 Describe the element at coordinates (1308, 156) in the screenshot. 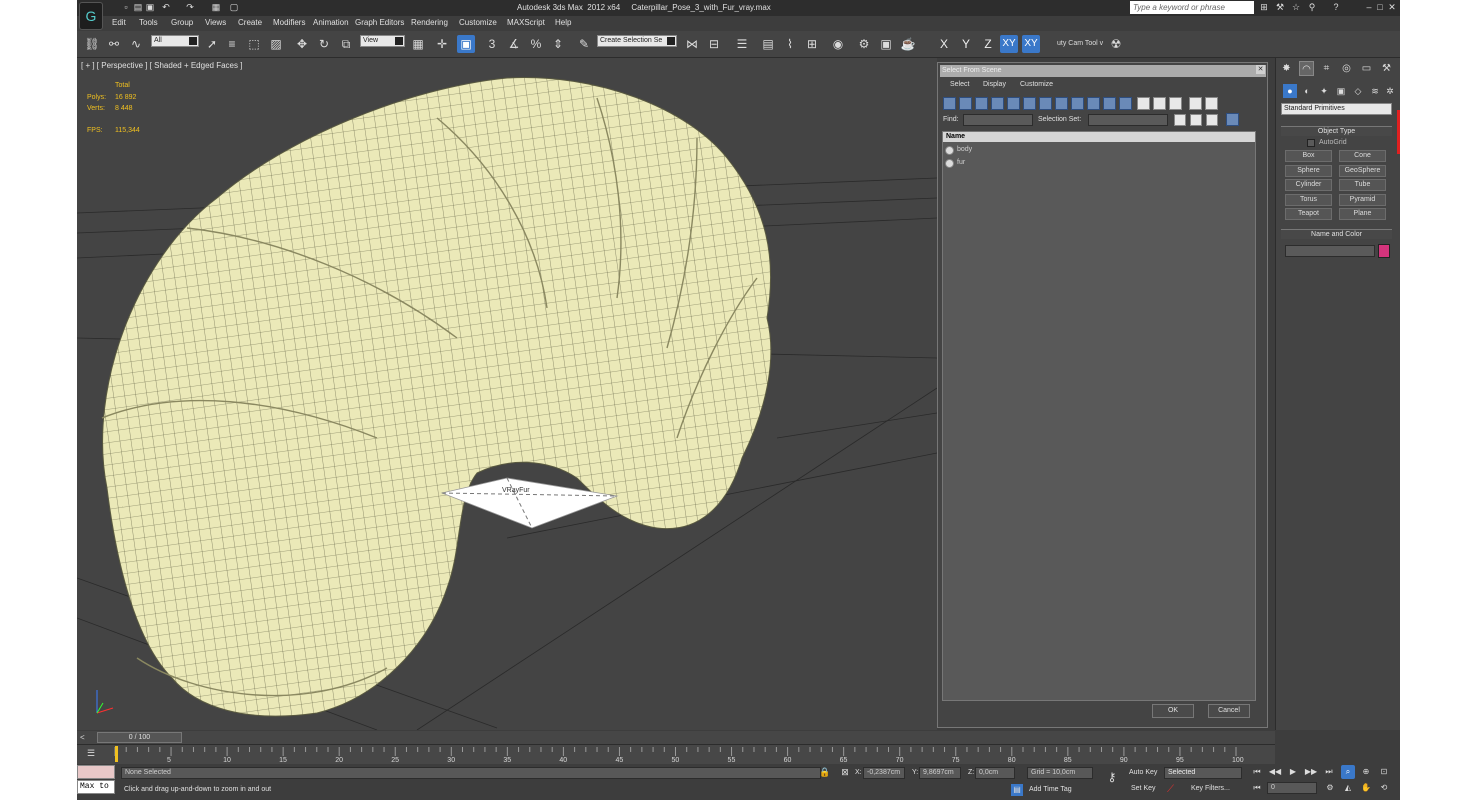

I see `box-button: Box` at that location.